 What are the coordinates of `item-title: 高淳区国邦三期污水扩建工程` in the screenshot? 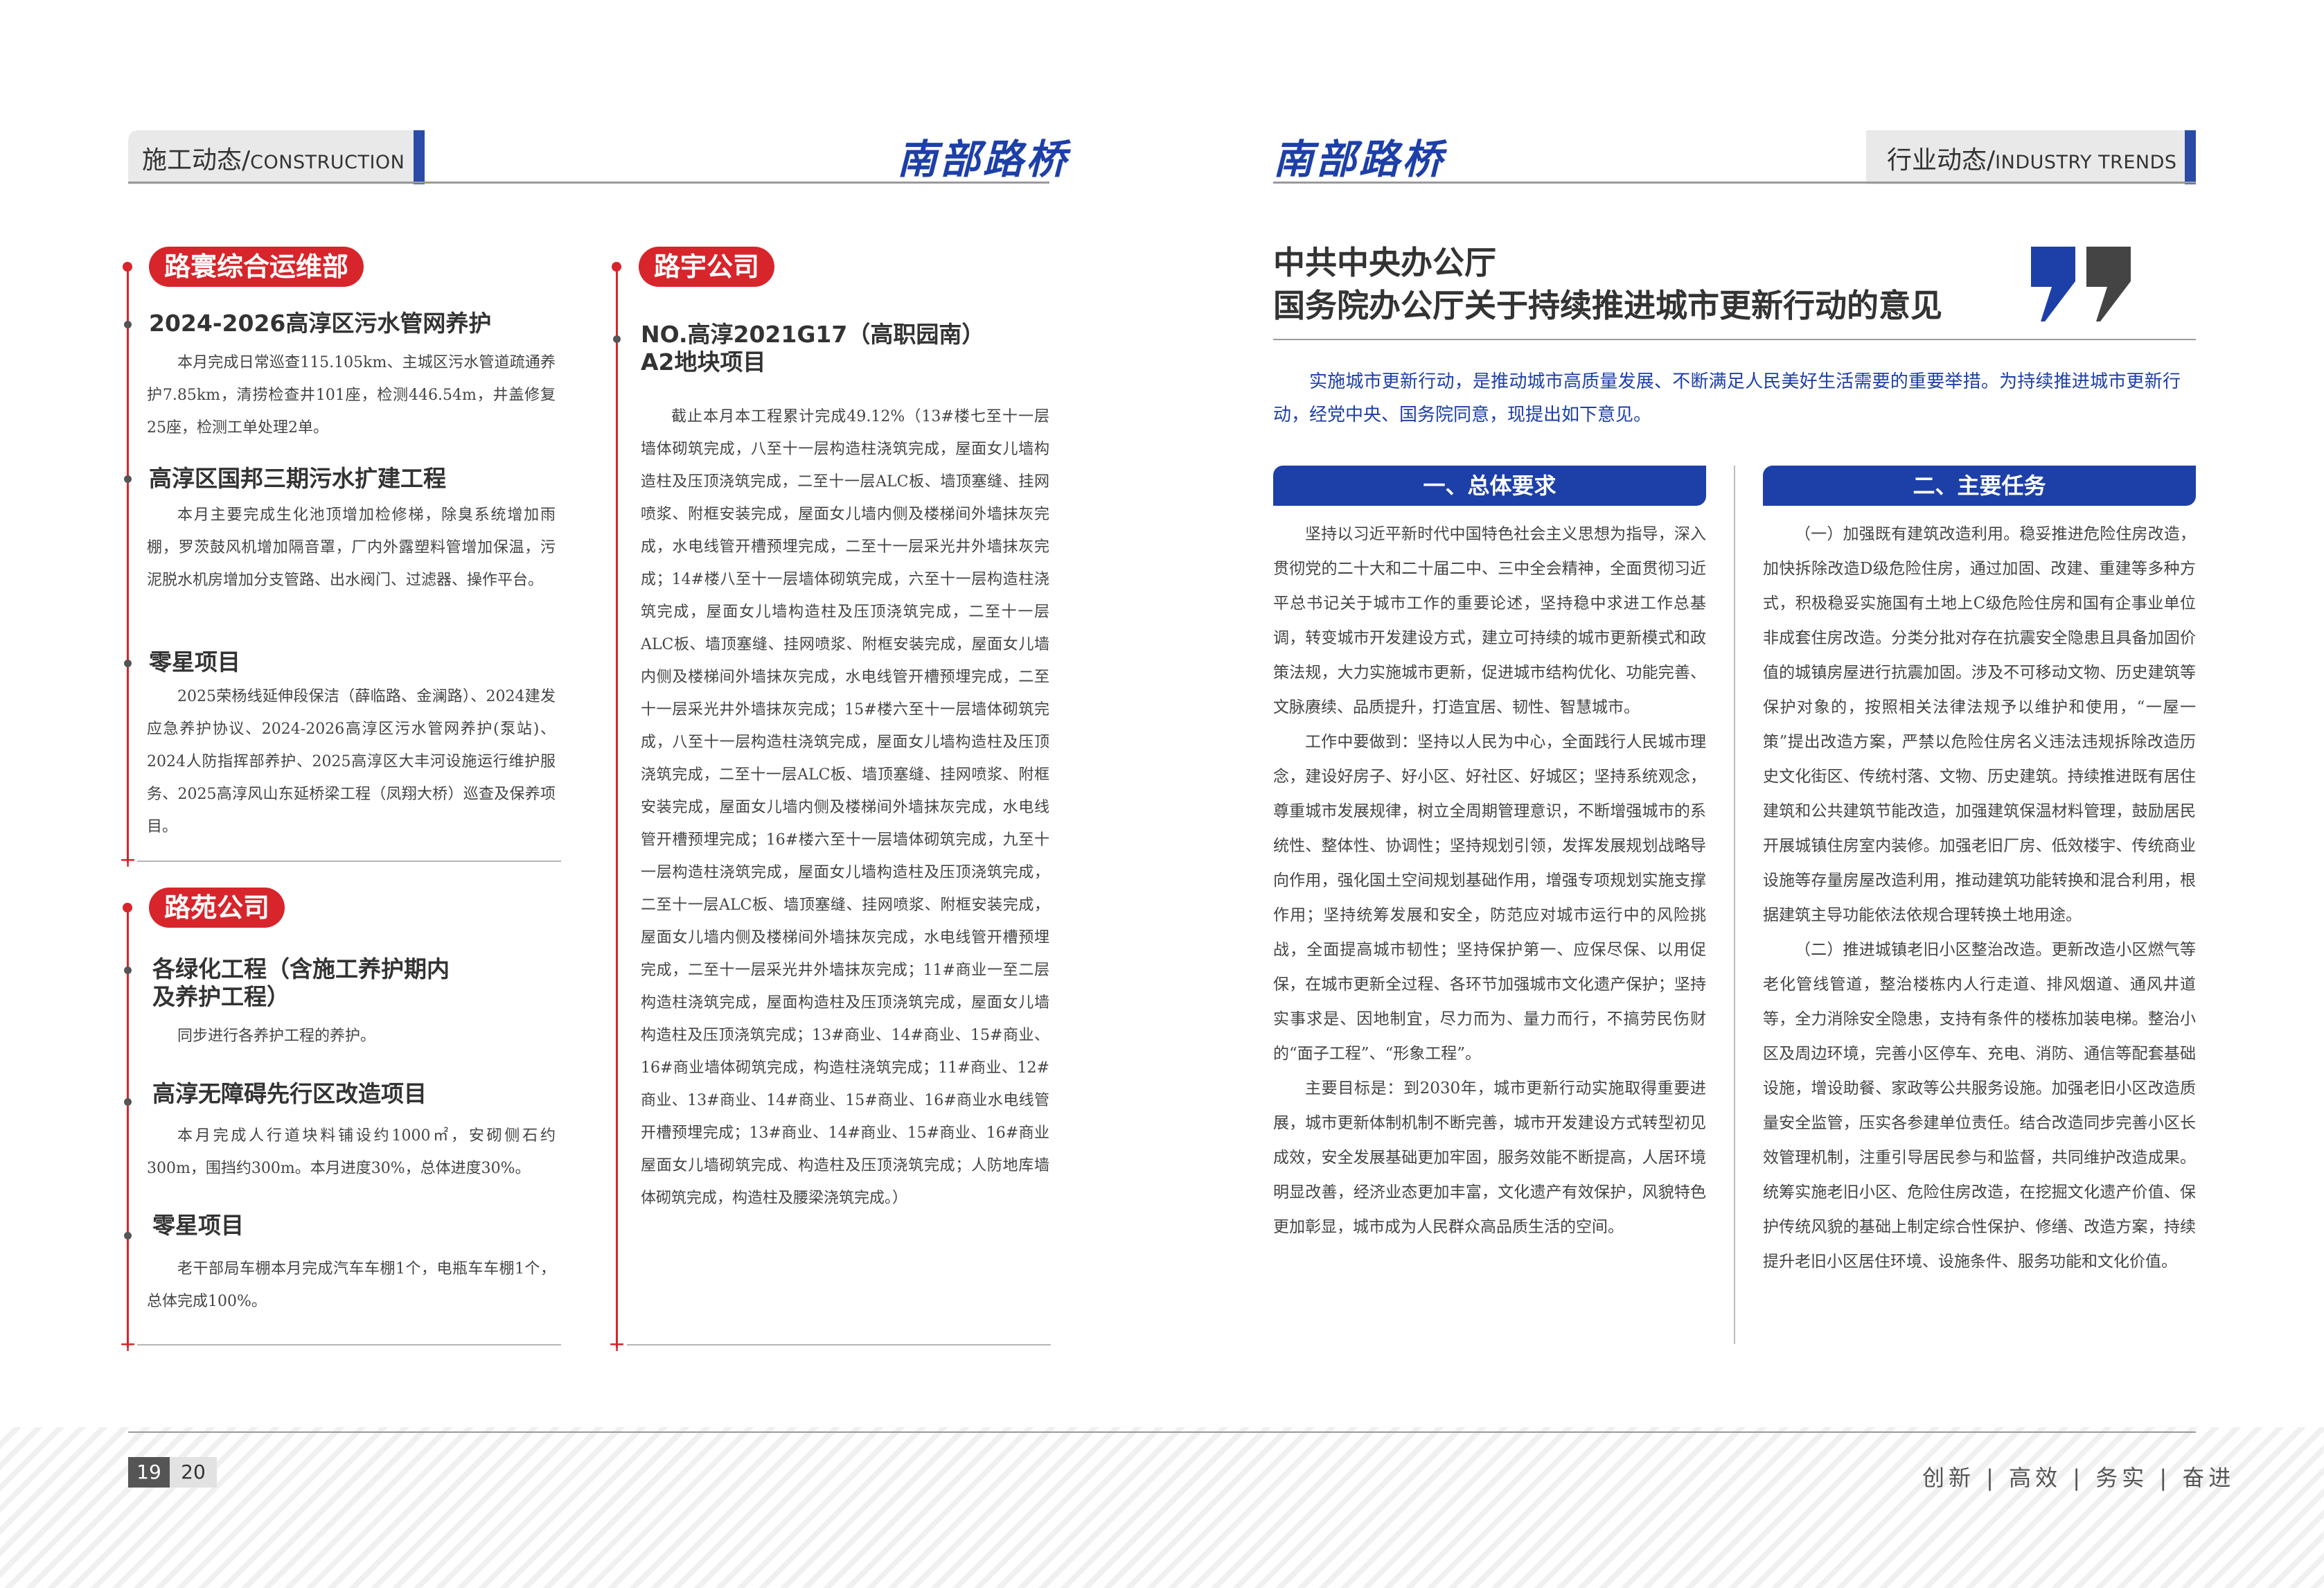 It's located at (297, 478).